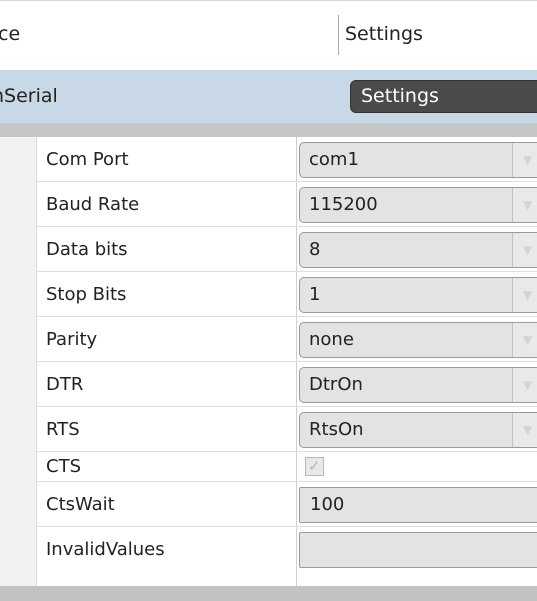 This screenshot has width=537, height=601. What do you see at coordinates (268, 593) in the screenshot?
I see `separator-band-bottom` at bounding box center [268, 593].